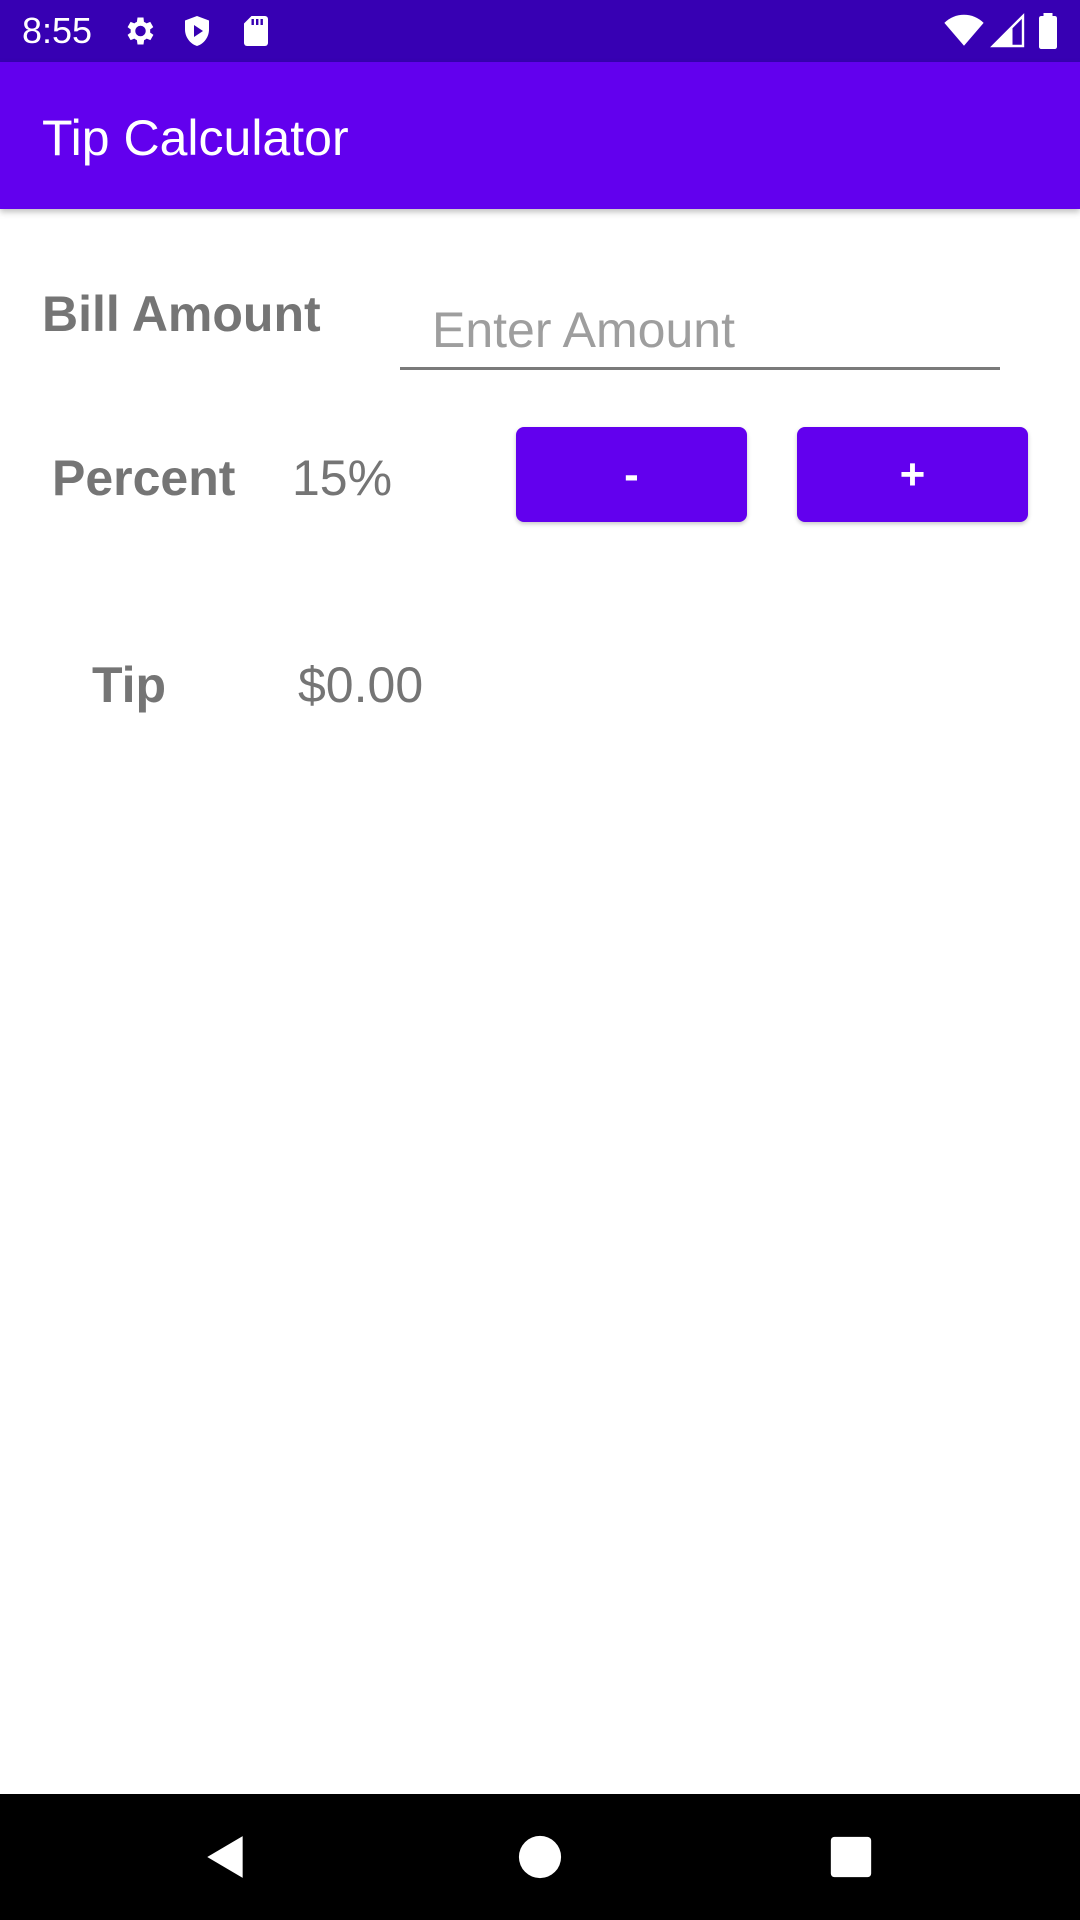  I want to click on shield-icon, so click(197, 31).